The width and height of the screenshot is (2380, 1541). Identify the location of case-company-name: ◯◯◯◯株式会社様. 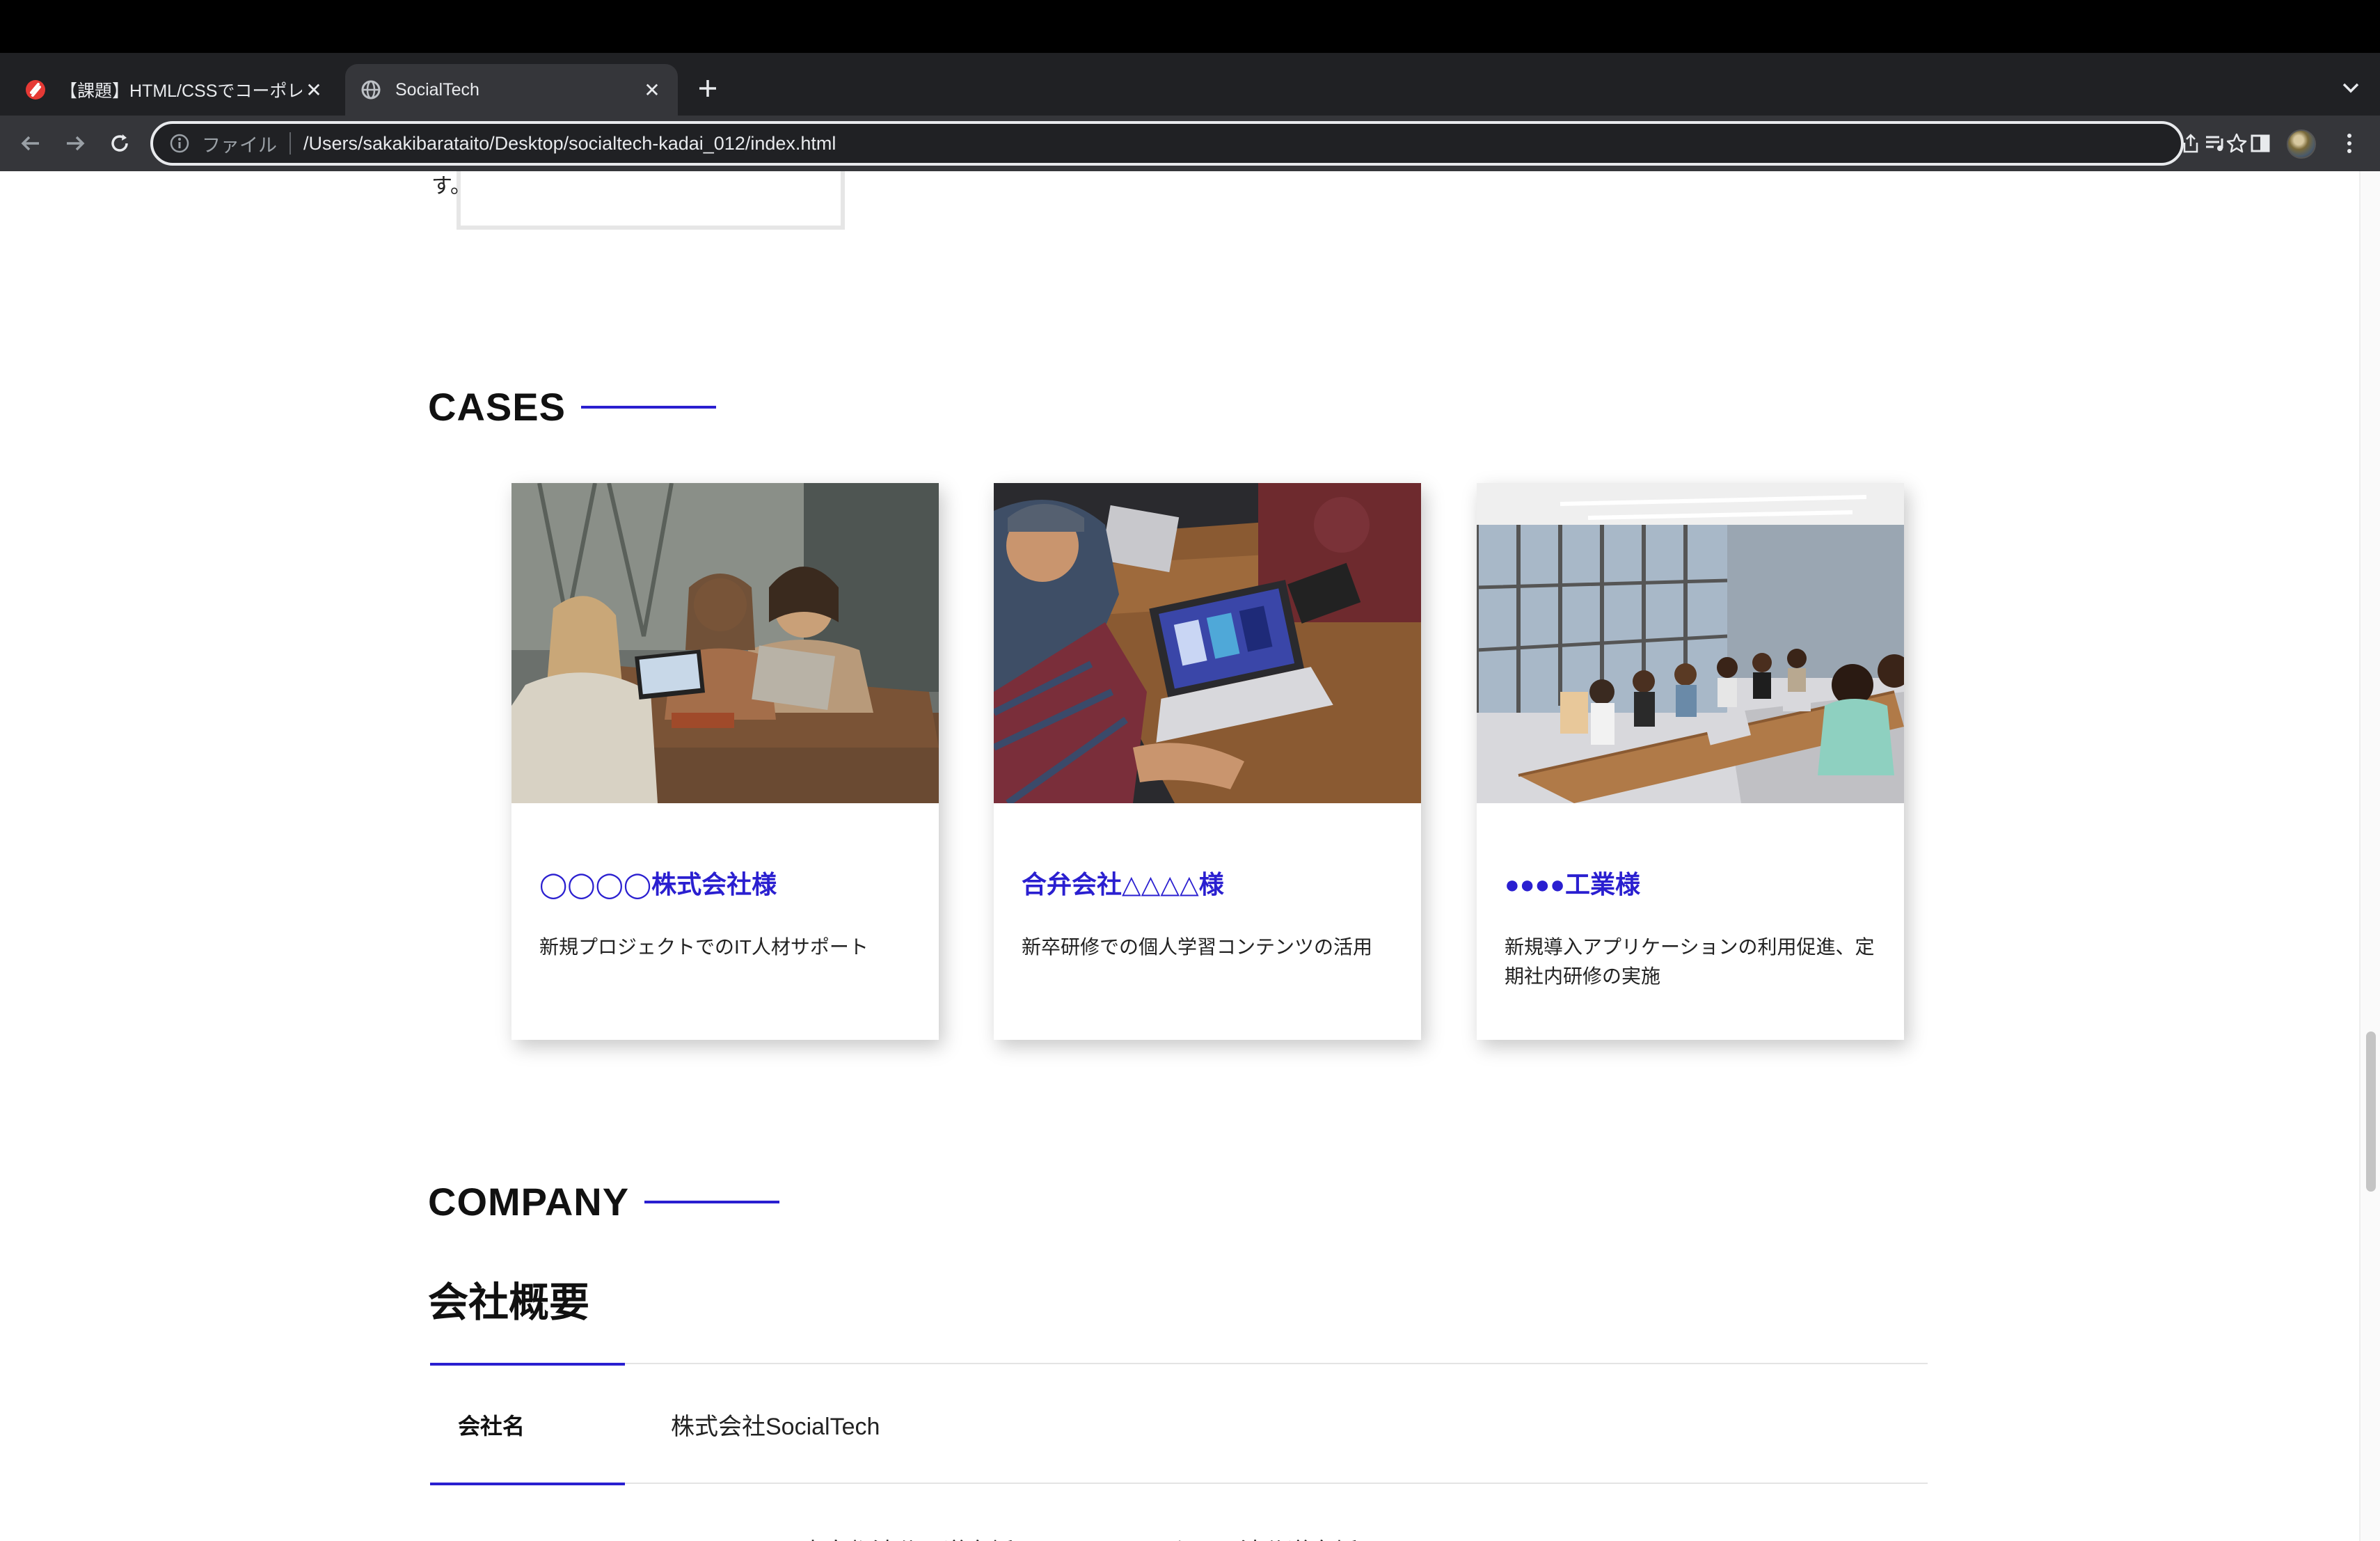
(658, 884).